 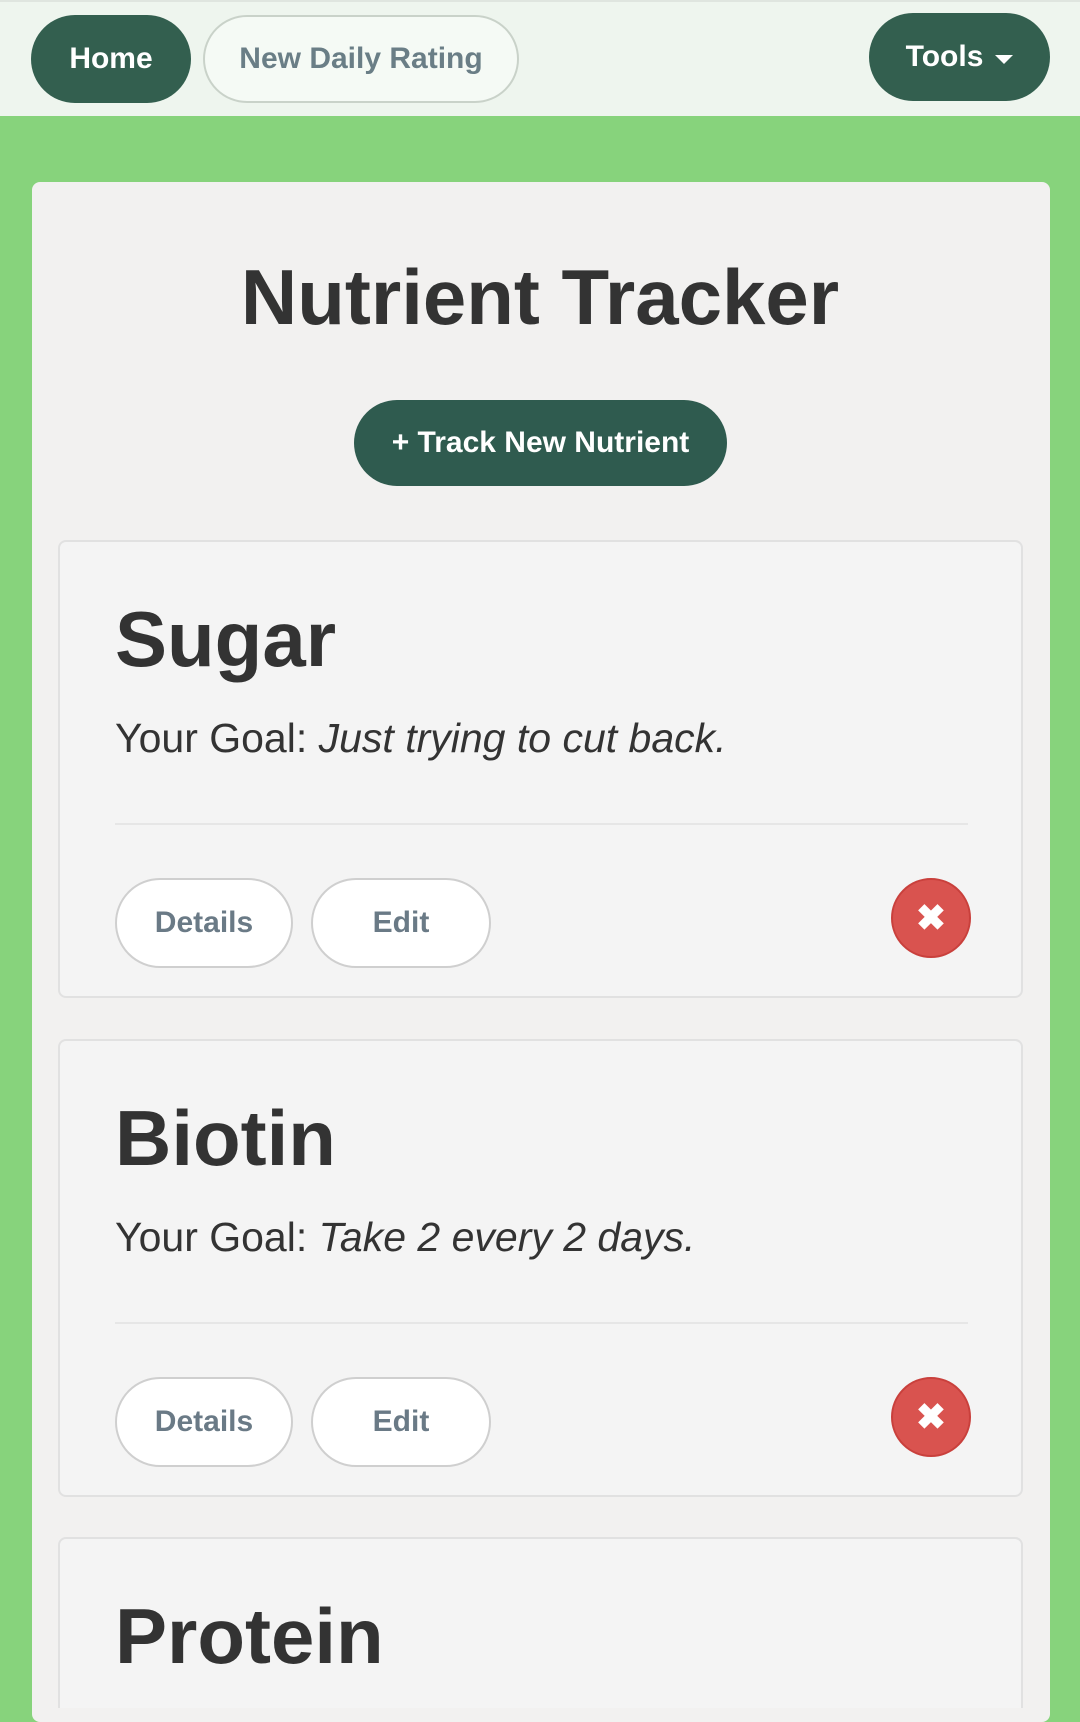 I want to click on nutrient-name: Sugar, so click(x=226, y=639).